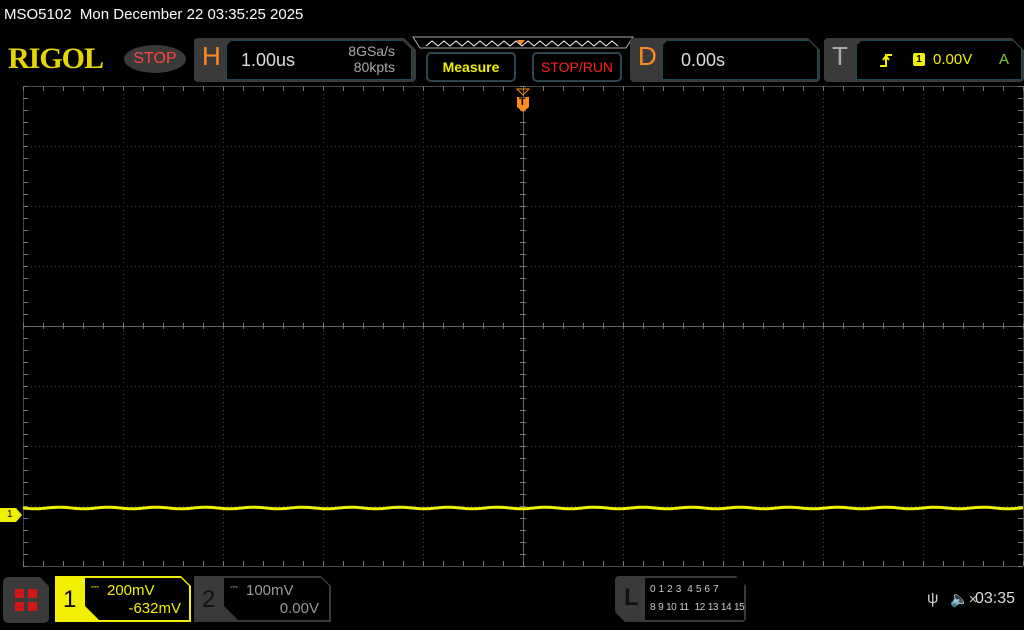 The height and width of the screenshot is (630, 1024). Describe the element at coordinates (933, 598) in the screenshot. I see `usb-icon: ψ` at that location.